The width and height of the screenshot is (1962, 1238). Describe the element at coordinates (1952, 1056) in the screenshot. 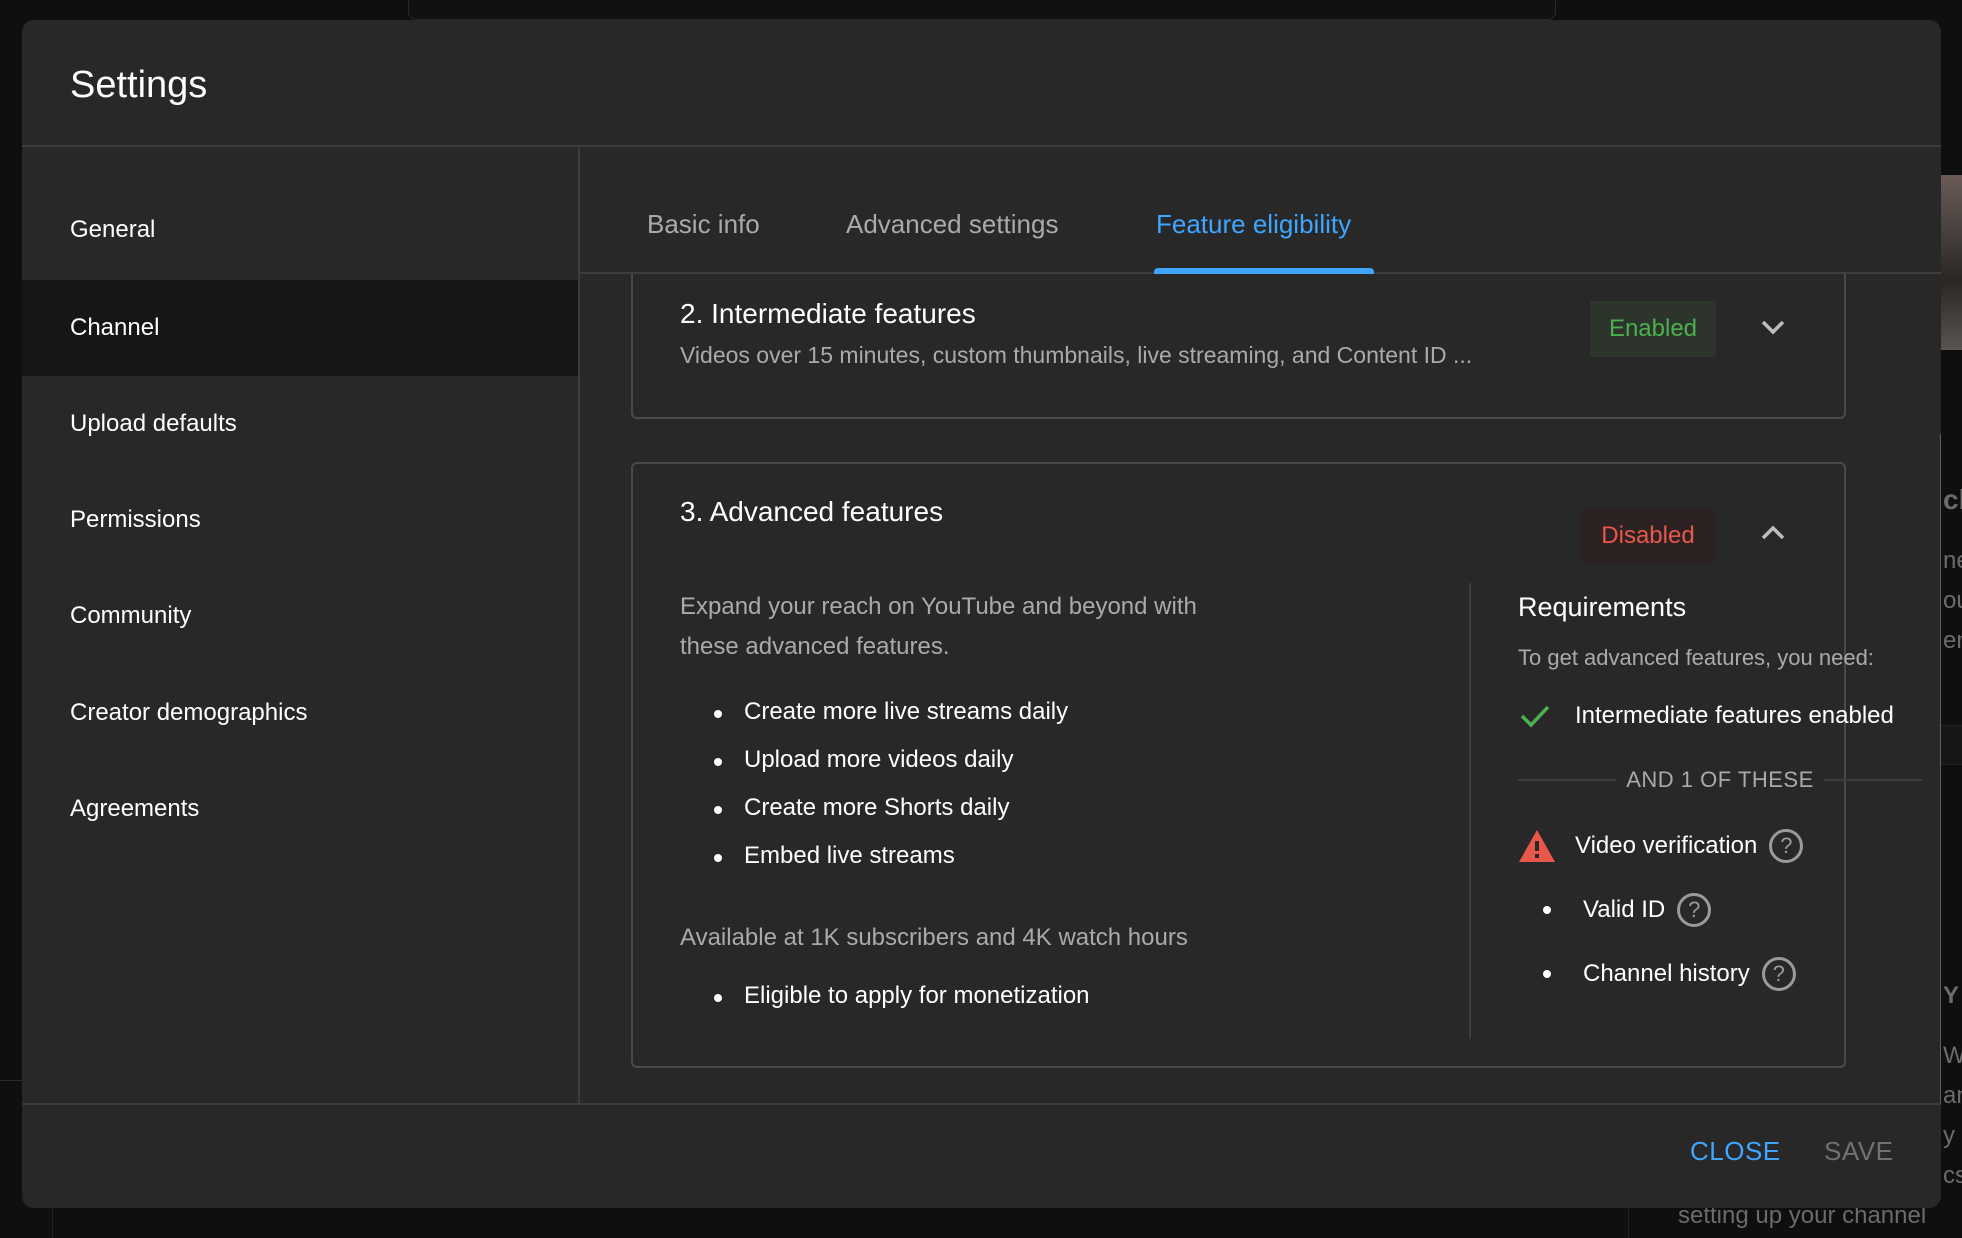

I see `background-text: We` at that location.